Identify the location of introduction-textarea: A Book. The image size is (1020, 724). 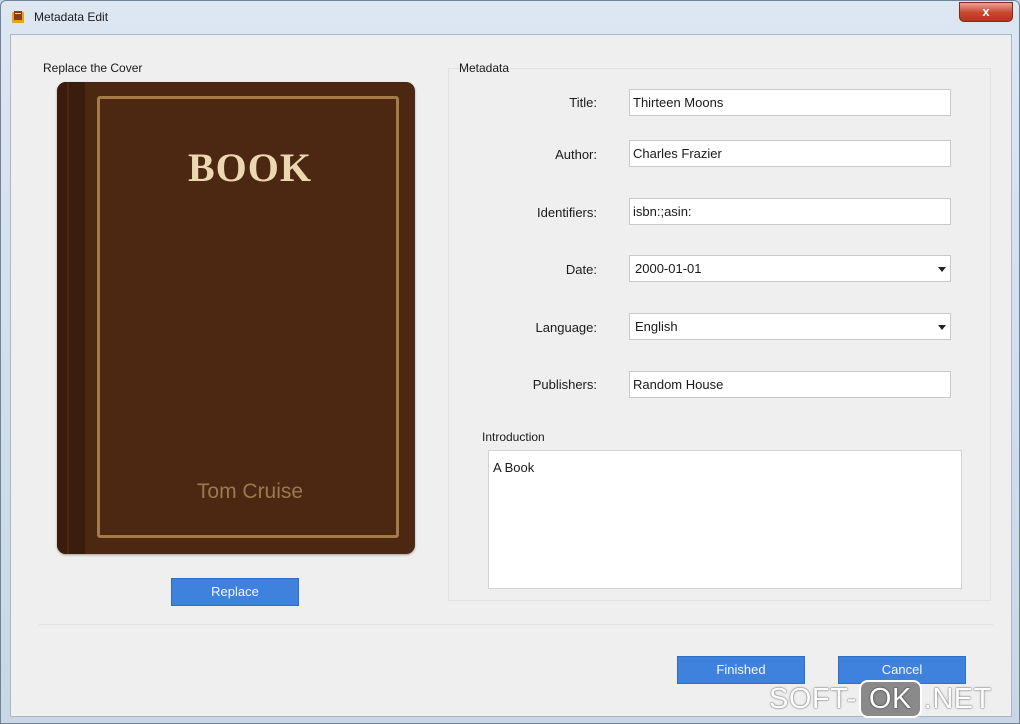
(725, 519).